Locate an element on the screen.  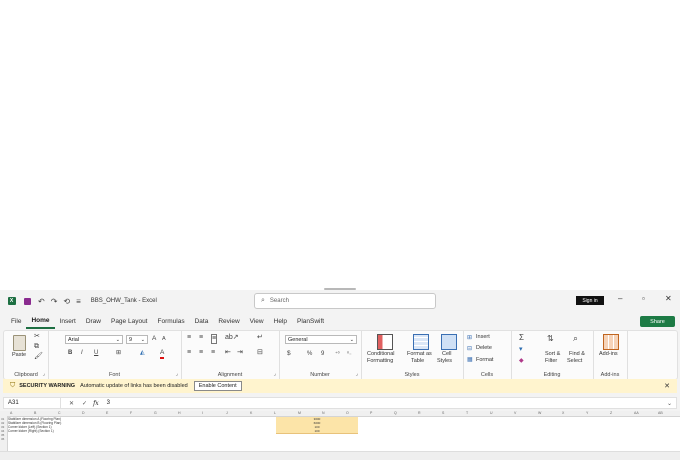
tab-help: Help is located at coordinates (280, 322).